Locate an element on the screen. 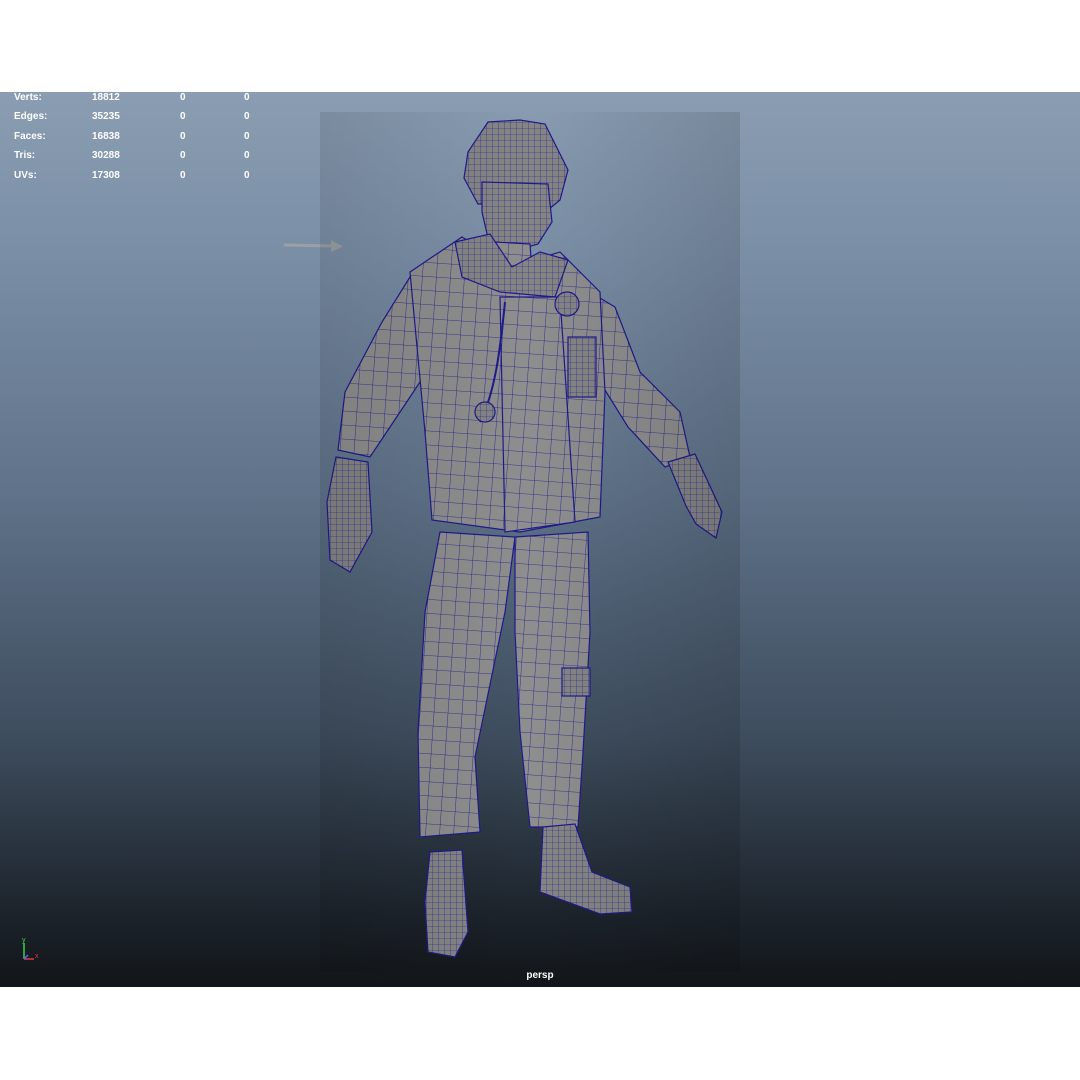 This screenshot has height=1080, width=1080. right-hand-mesh is located at coordinates (695, 496).